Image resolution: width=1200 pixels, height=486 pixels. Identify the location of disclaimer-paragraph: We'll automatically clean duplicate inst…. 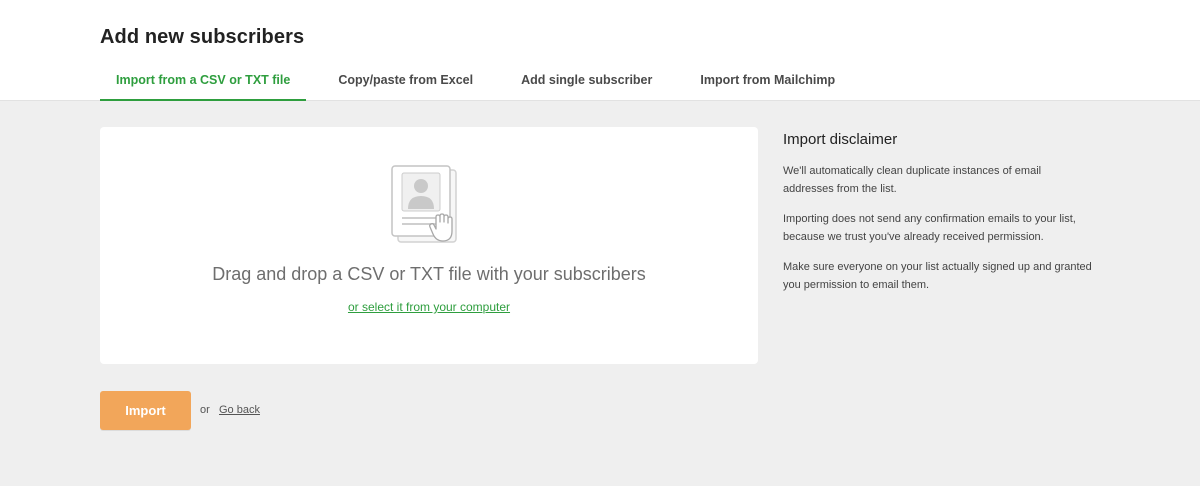
(912, 180).